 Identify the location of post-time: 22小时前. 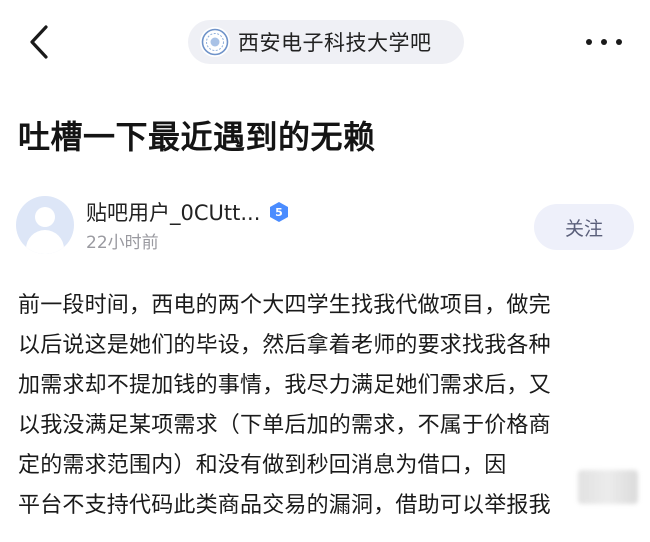
(122, 243).